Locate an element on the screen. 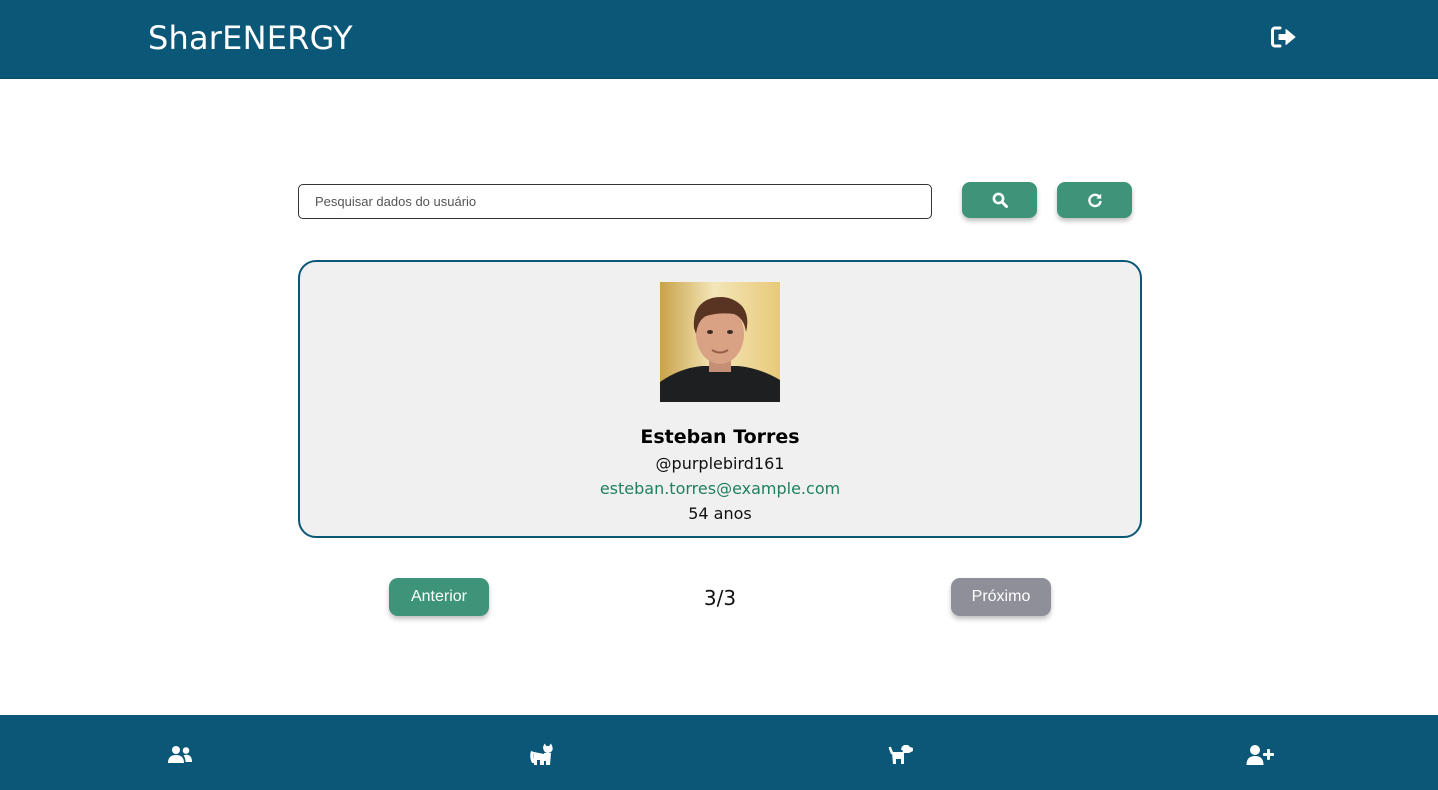  search-button is located at coordinates (999, 200).